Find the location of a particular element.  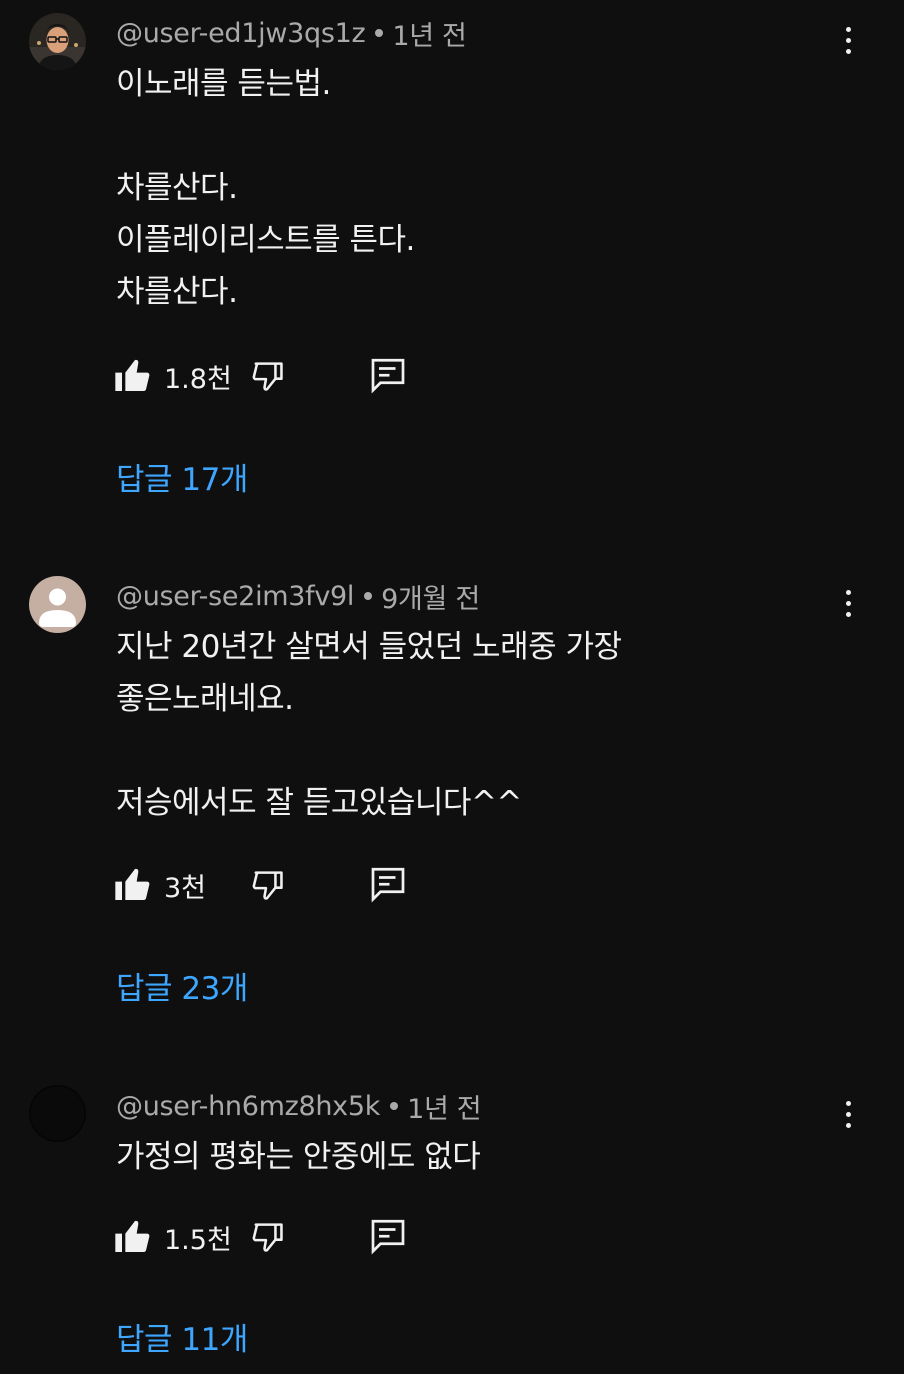

comment-text: 가정의 평화는 안중에도 없다 is located at coordinates (298, 1157).